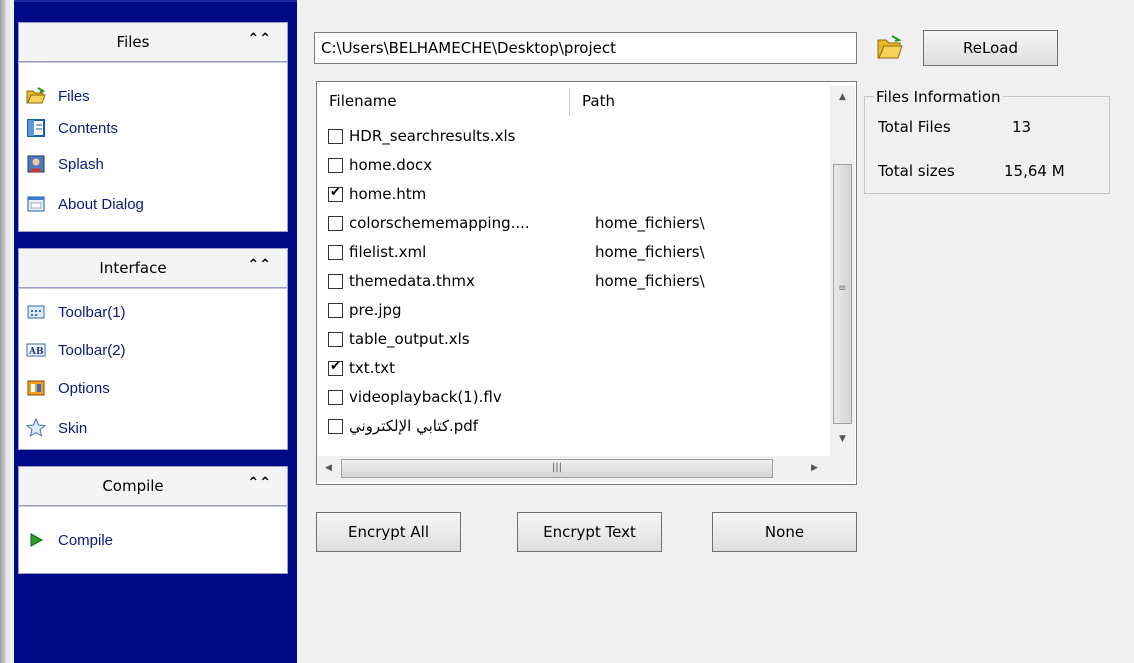 The height and width of the screenshot is (663, 1134). I want to click on path-input: C:\Users\BELHAMECHE\Desktop\project, so click(585, 48).